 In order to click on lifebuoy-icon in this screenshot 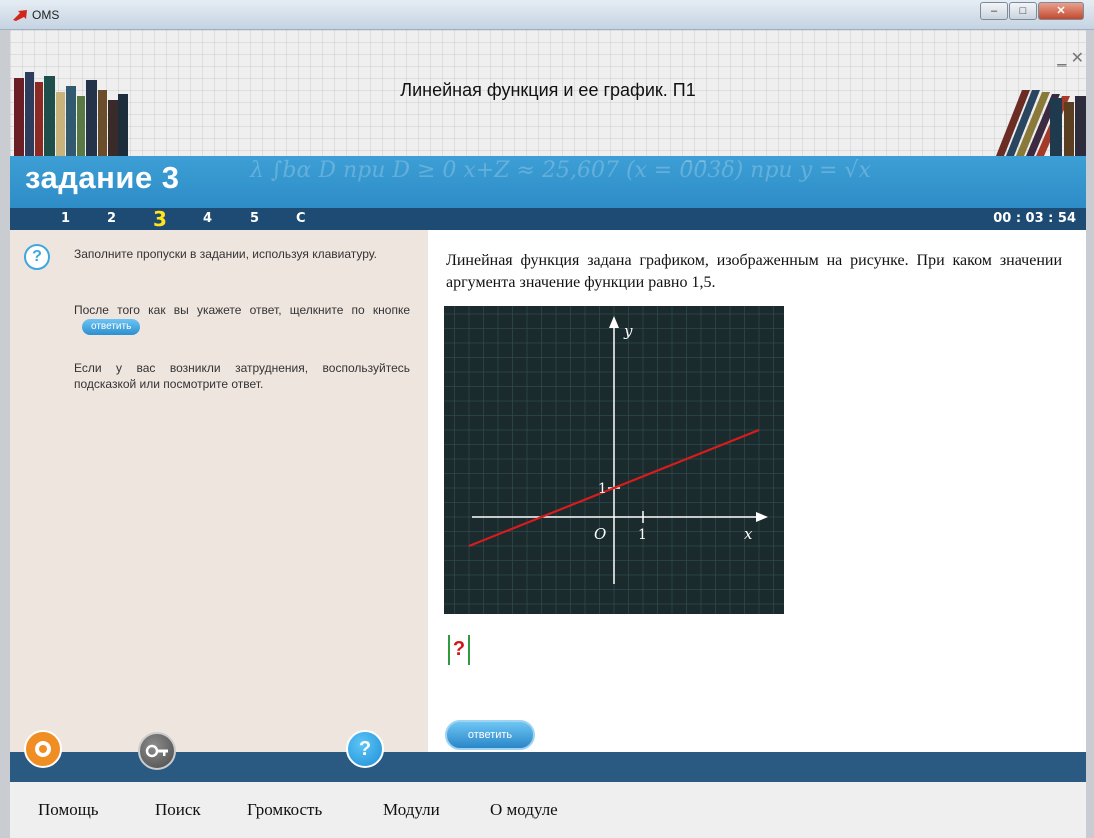, I will do `click(43, 749)`.